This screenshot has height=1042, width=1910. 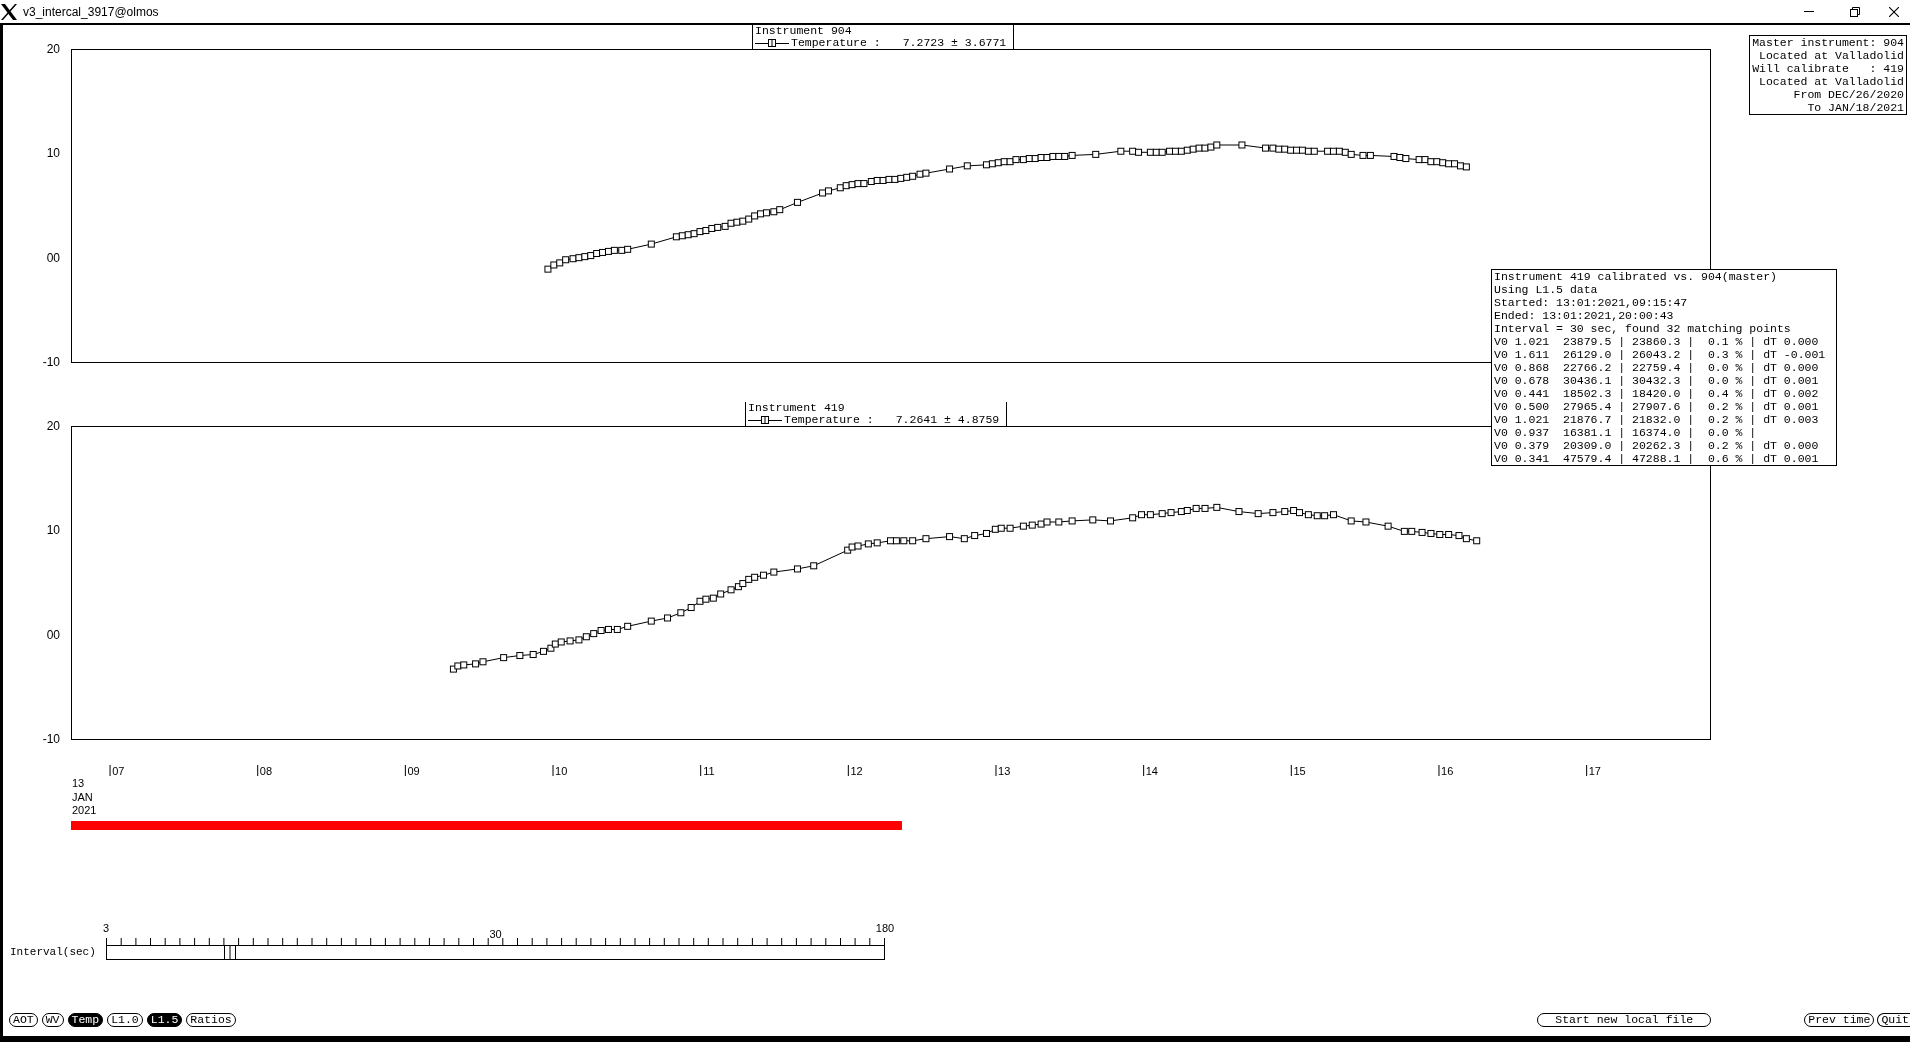 What do you see at coordinates (947, 420) in the screenshot?
I see `legend-value: 7.2641 ± 4.8759` at bounding box center [947, 420].